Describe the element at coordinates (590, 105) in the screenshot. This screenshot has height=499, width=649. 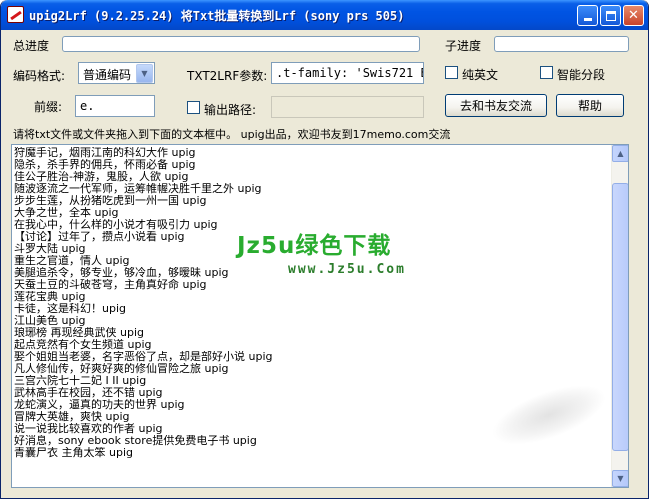
I see `help-button: 帮助` at that location.